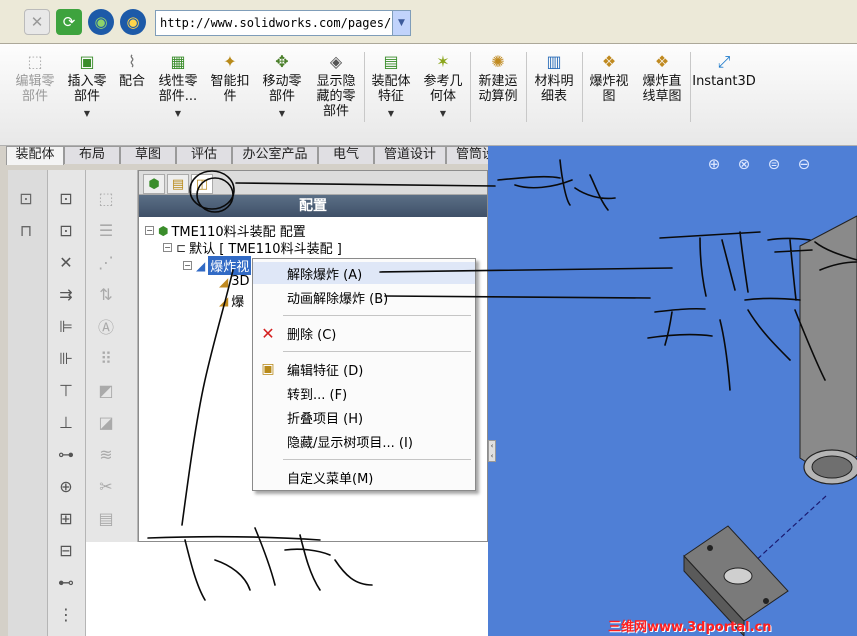 Image resolution: width=857 pixels, height=636 pixels. What do you see at coordinates (492, 451) in the screenshot?
I see `panel-splitter-handle: ‹ ‹` at bounding box center [492, 451].